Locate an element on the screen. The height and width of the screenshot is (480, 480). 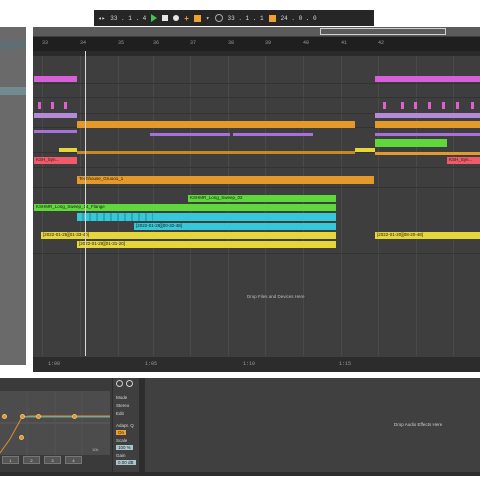
beat-ruler: 33 34 35 36 37 38 39 40 41 42 is located at coordinates (256, 44).